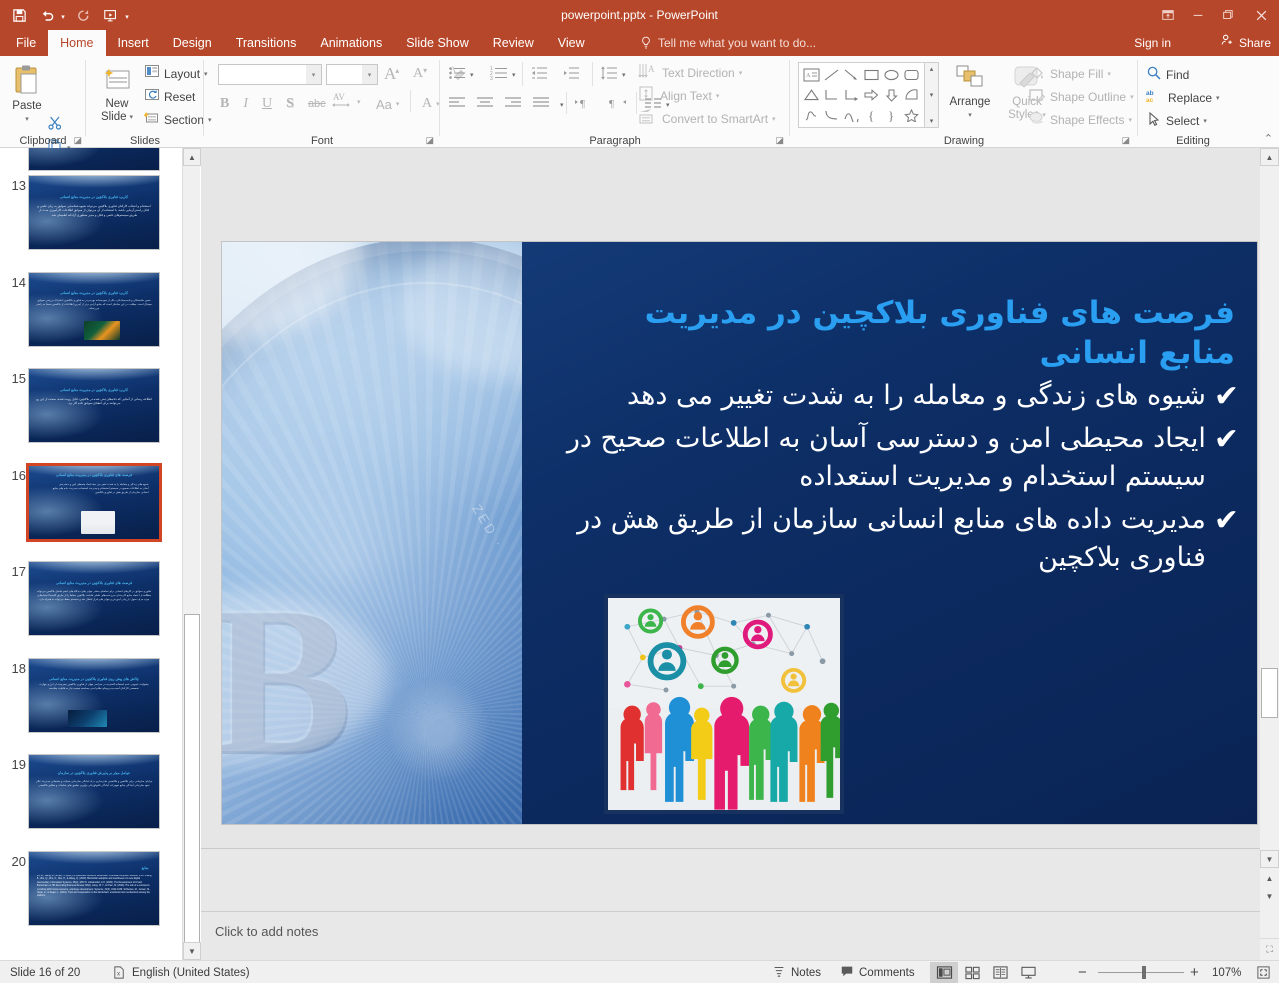  I want to click on increase-indent-button, so click(571, 75).